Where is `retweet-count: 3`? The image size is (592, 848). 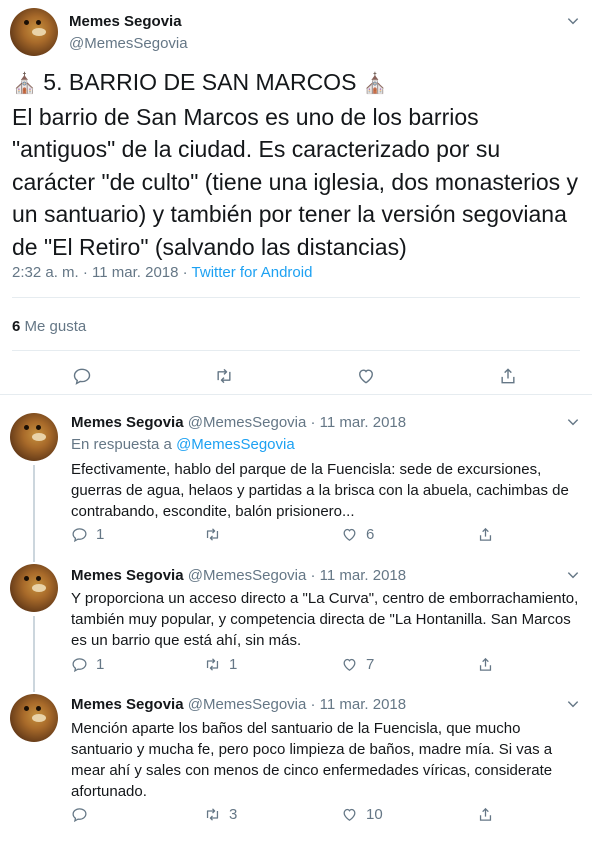 retweet-count: 3 is located at coordinates (233, 814).